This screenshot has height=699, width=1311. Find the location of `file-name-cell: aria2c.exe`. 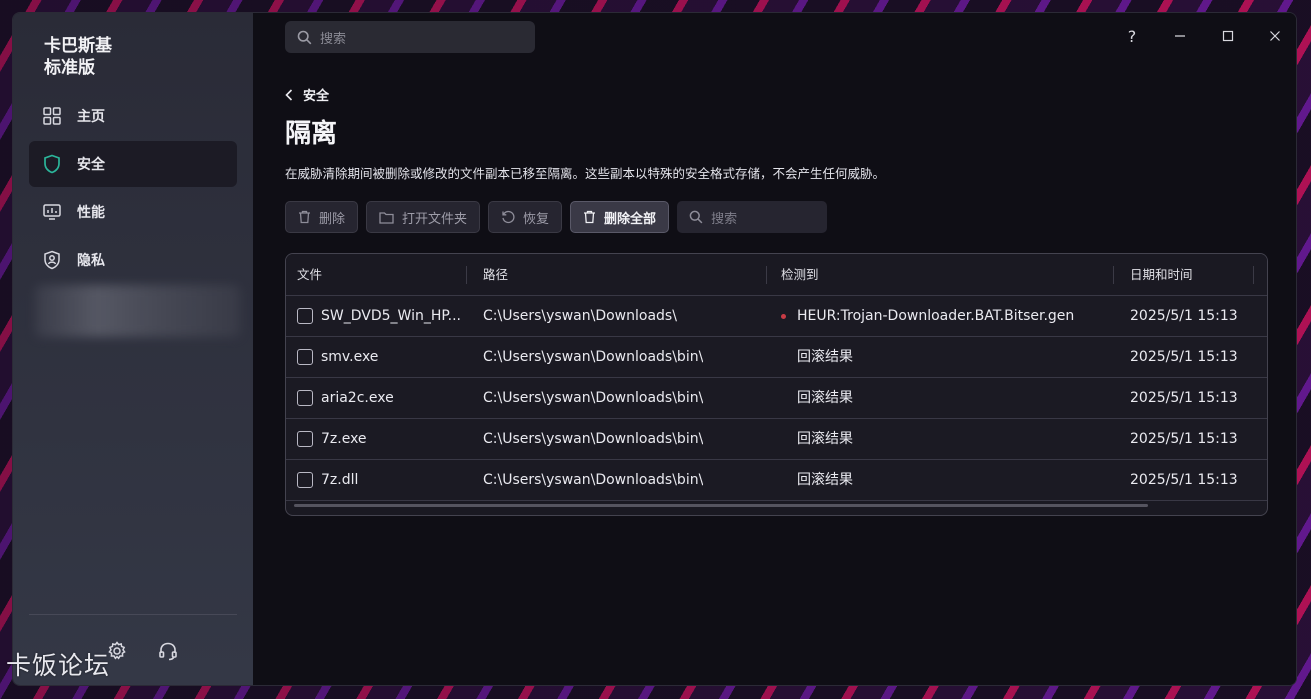

file-name-cell: aria2c.exe is located at coordinates (357, 398).